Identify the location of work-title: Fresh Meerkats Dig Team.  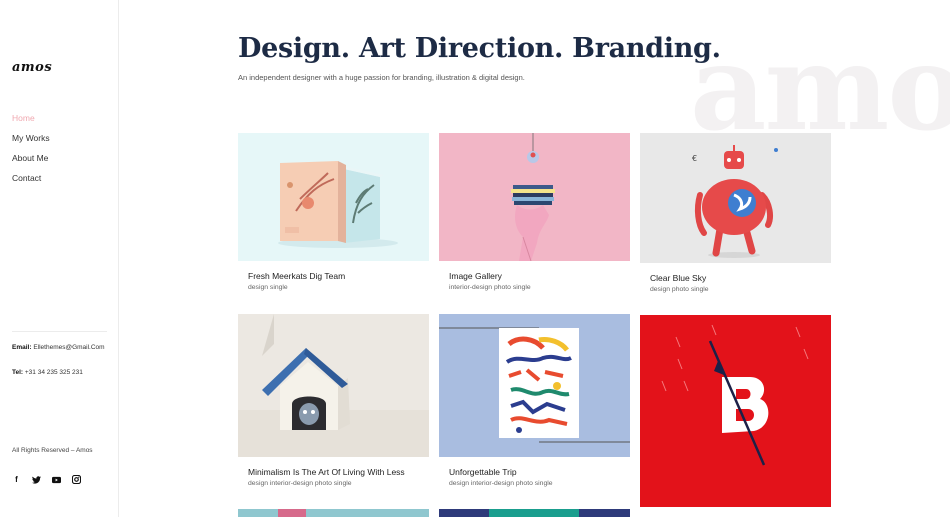
(338, 276).